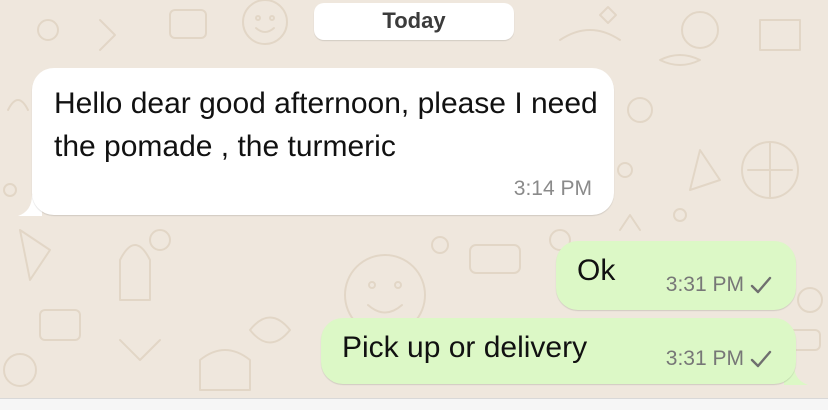 This screenshot has width=828, height=410. I want to click on message-time: 3:14 PM, so click(552, 188).